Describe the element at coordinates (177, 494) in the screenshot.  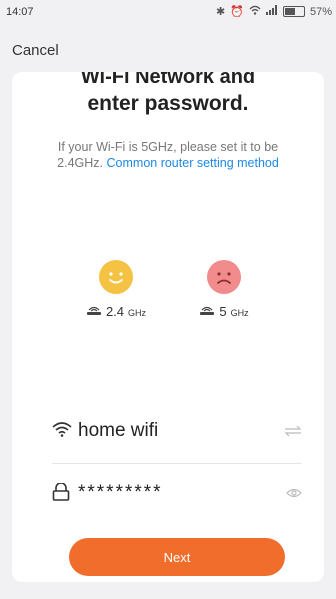
I see `password-field: *********` at that location.